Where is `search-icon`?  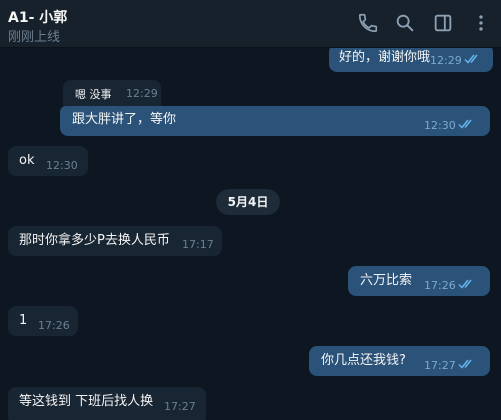 search-icon is located at coordinates (405, 23).